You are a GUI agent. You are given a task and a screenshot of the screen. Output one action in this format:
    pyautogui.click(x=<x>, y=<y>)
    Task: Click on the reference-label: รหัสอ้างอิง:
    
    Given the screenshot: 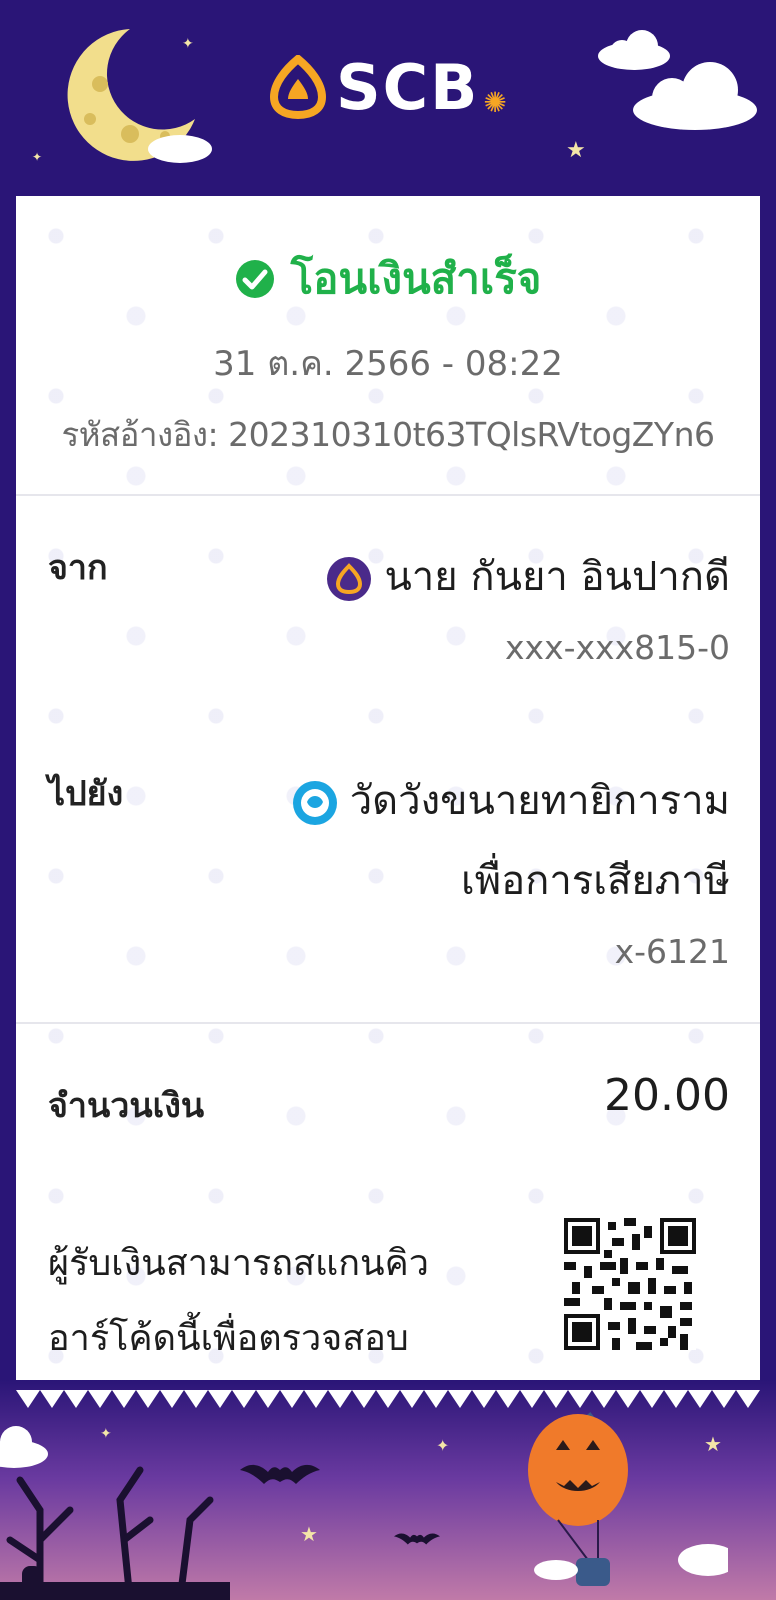 What is the action you would take?
    pyautogui.click(x=140, y=434)
    